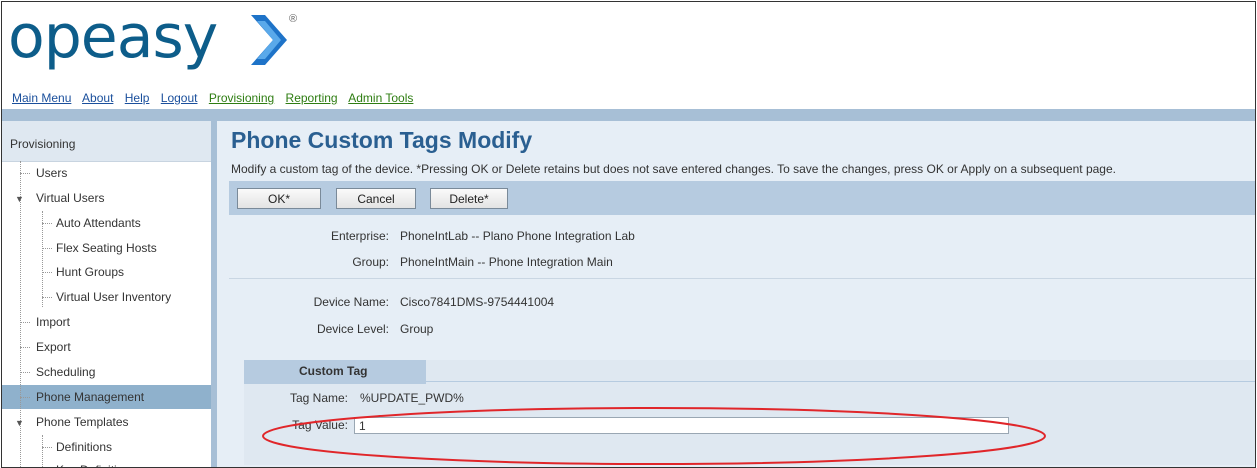 The image size is (1257, 468). Describe the element at coordinates (477, 302) in the screenshot. I see `device-name-value: Cisco7841DMS-9754441004` at that location.